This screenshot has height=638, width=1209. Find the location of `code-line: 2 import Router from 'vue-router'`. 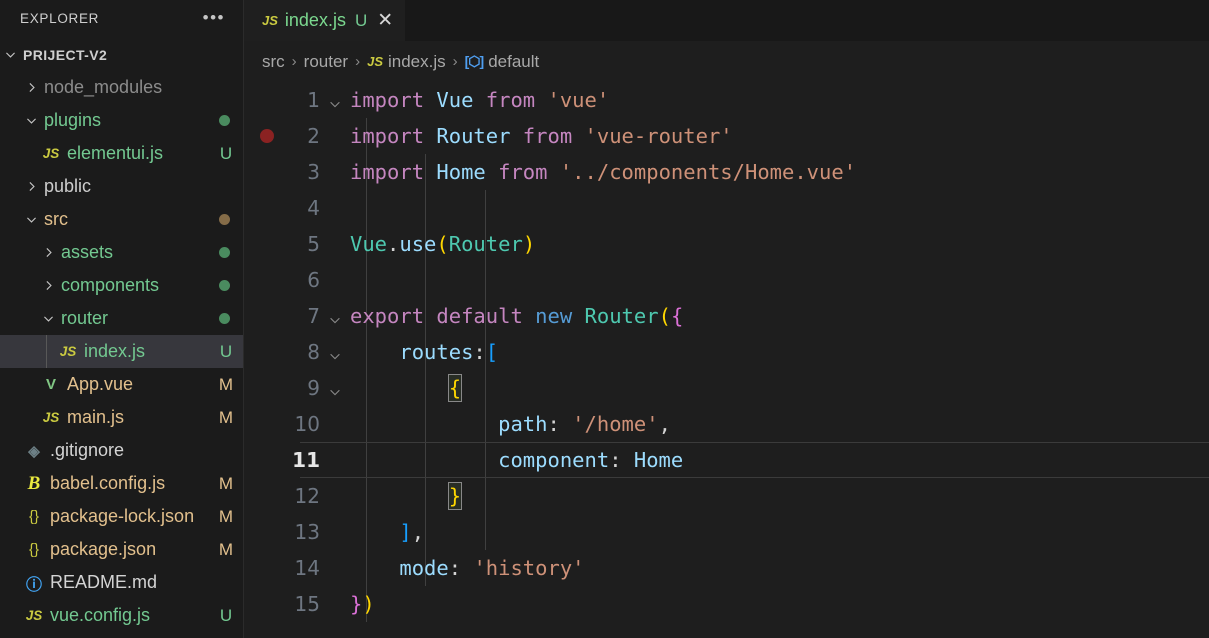

code-line: 2 import Router from 'vue-router' is located at coordinates (726, 136).